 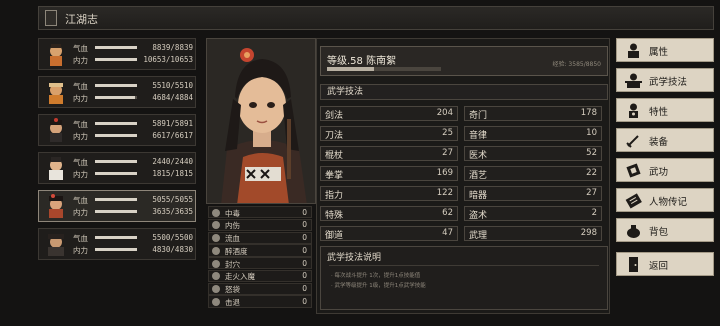 What do you see at coordinates (334, 156) in the screenshot?
I see `skill-name: 棍杖` at bounding box center [334, 156].